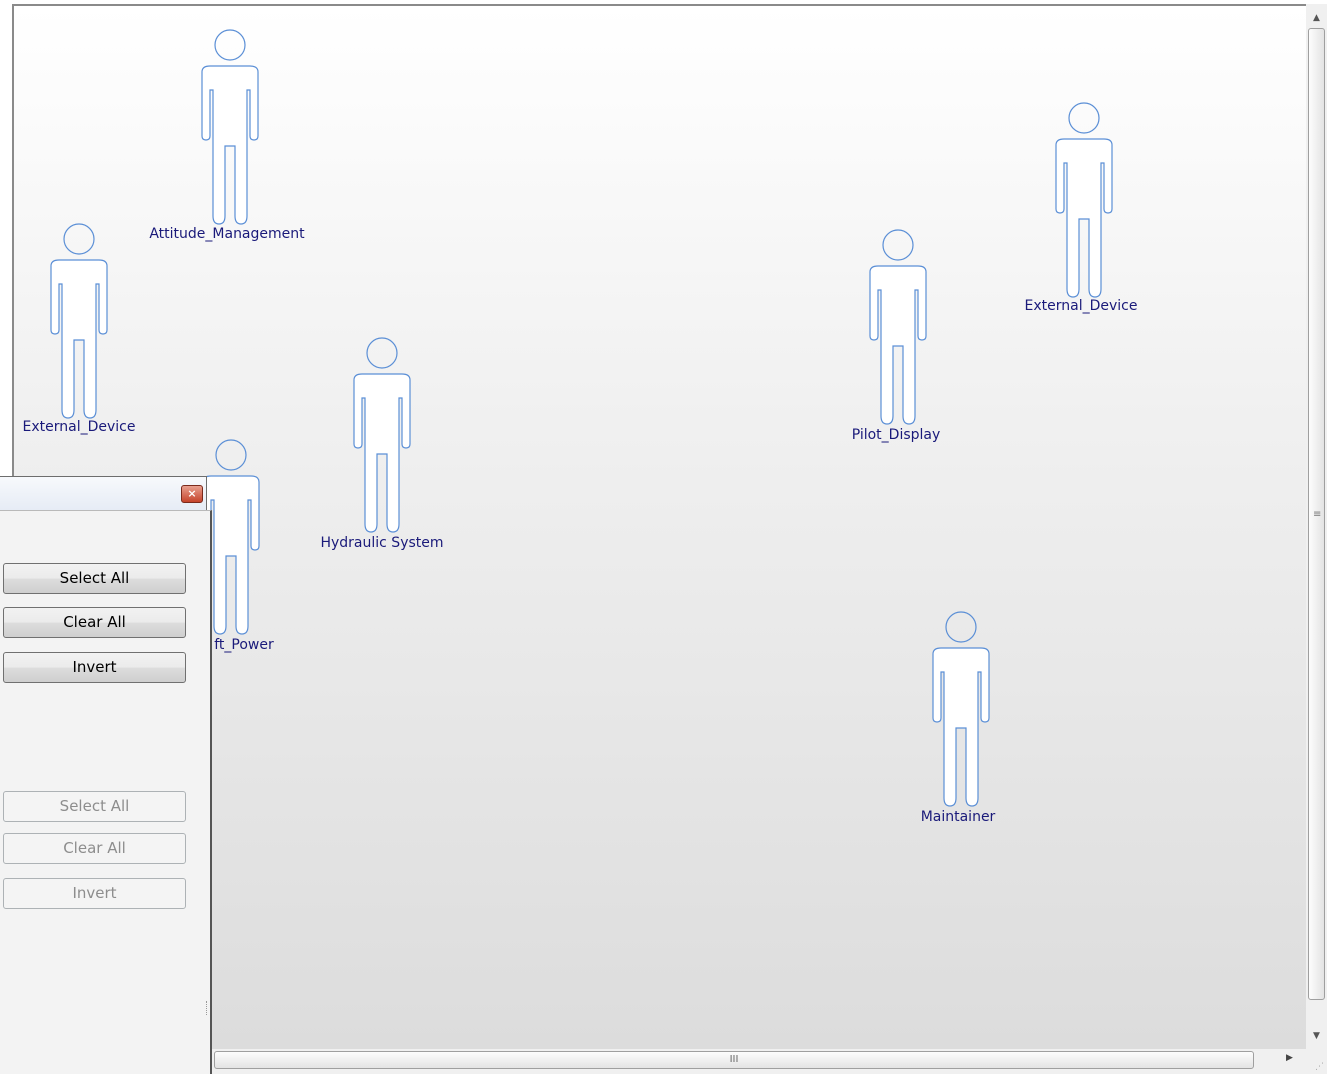 The image size is (1327, 1074). I want to click on invert-button: Invert, so click(94, 667).